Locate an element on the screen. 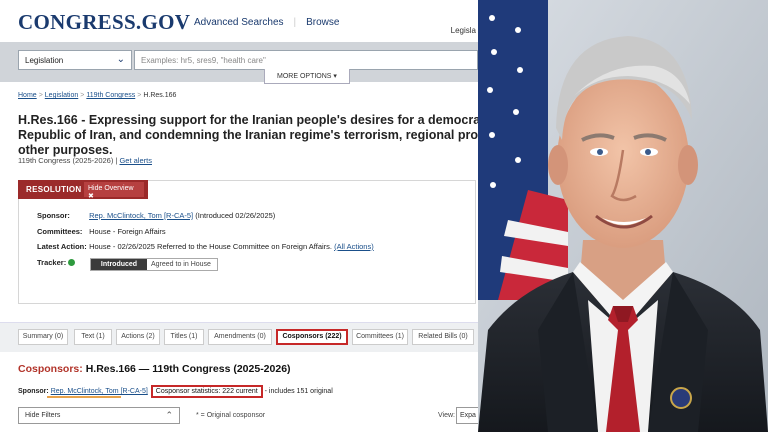  nav-advanced-searches: Advanced Searches is located at coordinates (239, 22).